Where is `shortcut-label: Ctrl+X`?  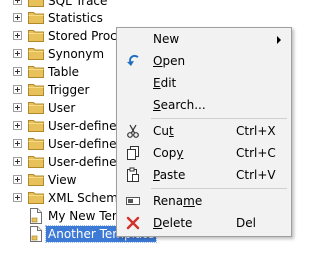
shortcut-label: Ctrl+X is located at coordinates (256, 131).